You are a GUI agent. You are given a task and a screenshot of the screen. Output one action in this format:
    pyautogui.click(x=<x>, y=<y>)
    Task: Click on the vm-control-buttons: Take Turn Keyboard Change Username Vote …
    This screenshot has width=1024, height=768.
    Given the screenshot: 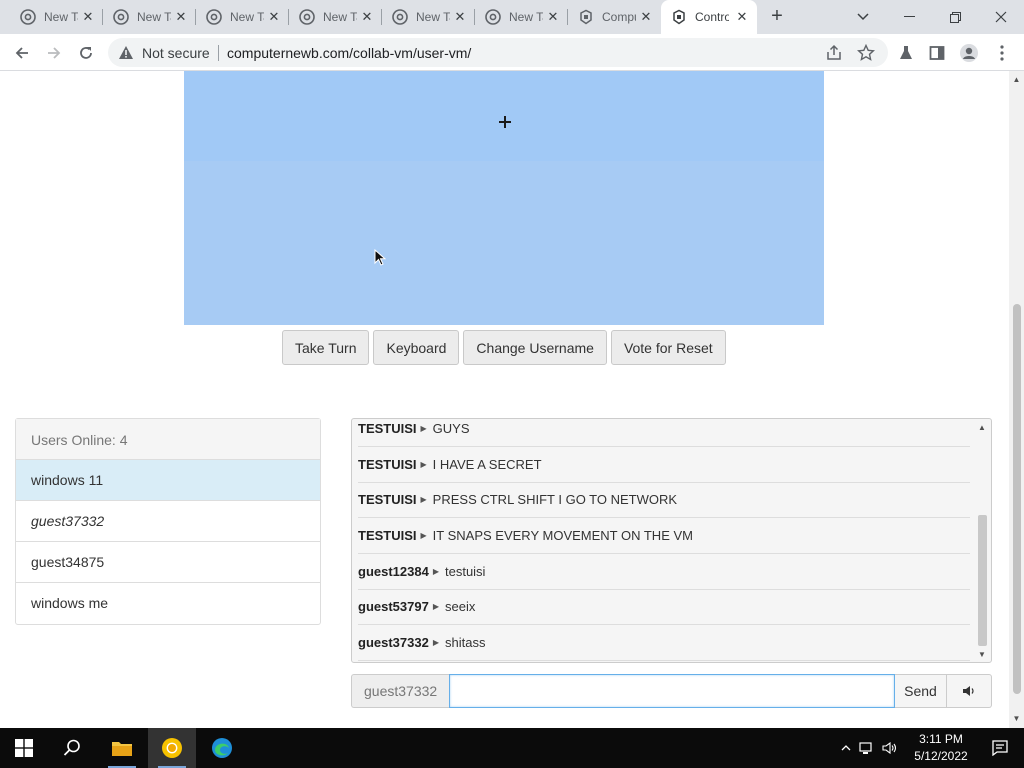 What is the action you would take?
    pyautogui.click(x=506, y=347)
    